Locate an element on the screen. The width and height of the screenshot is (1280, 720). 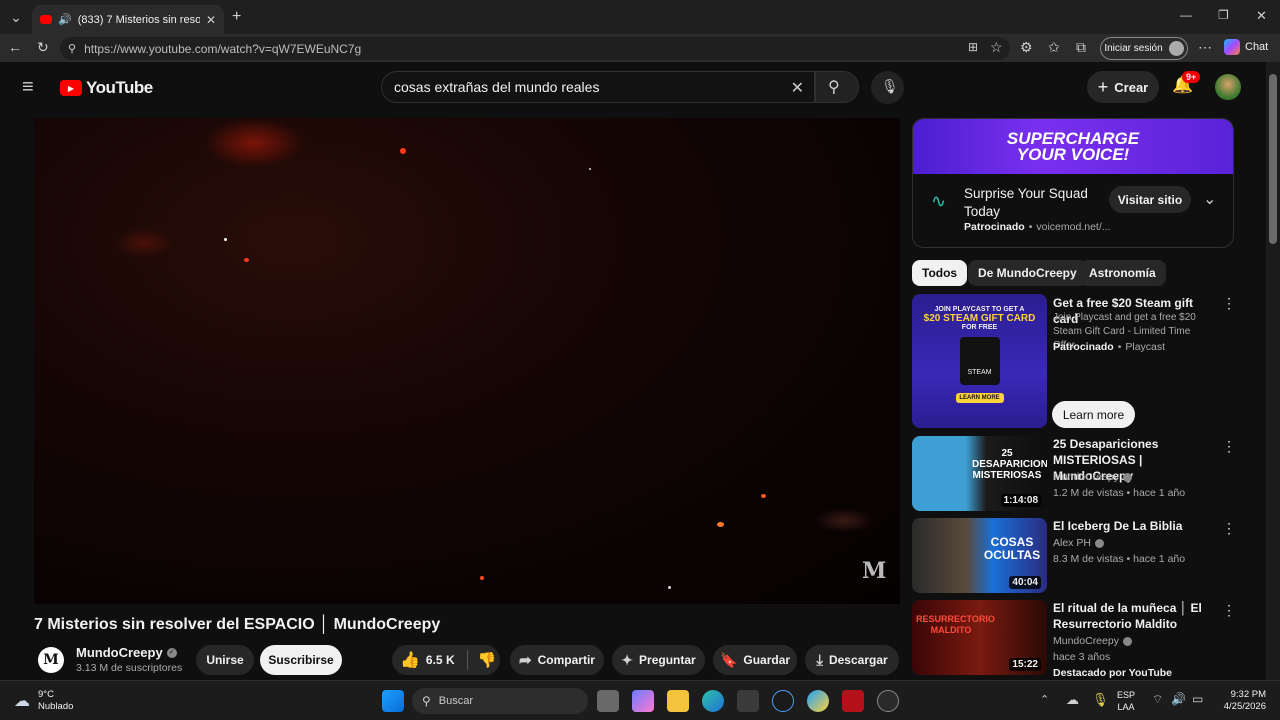
back-icon: ← is located at coordinates (15, 47).